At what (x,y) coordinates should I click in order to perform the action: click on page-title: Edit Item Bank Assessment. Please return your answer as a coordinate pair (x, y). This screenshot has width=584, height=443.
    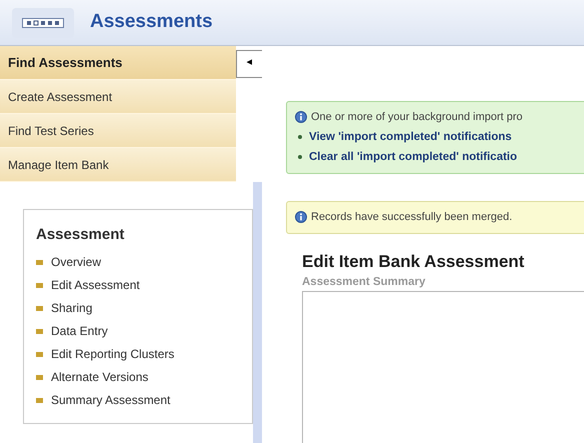
    Looking at the image, I should click on (414, 261).